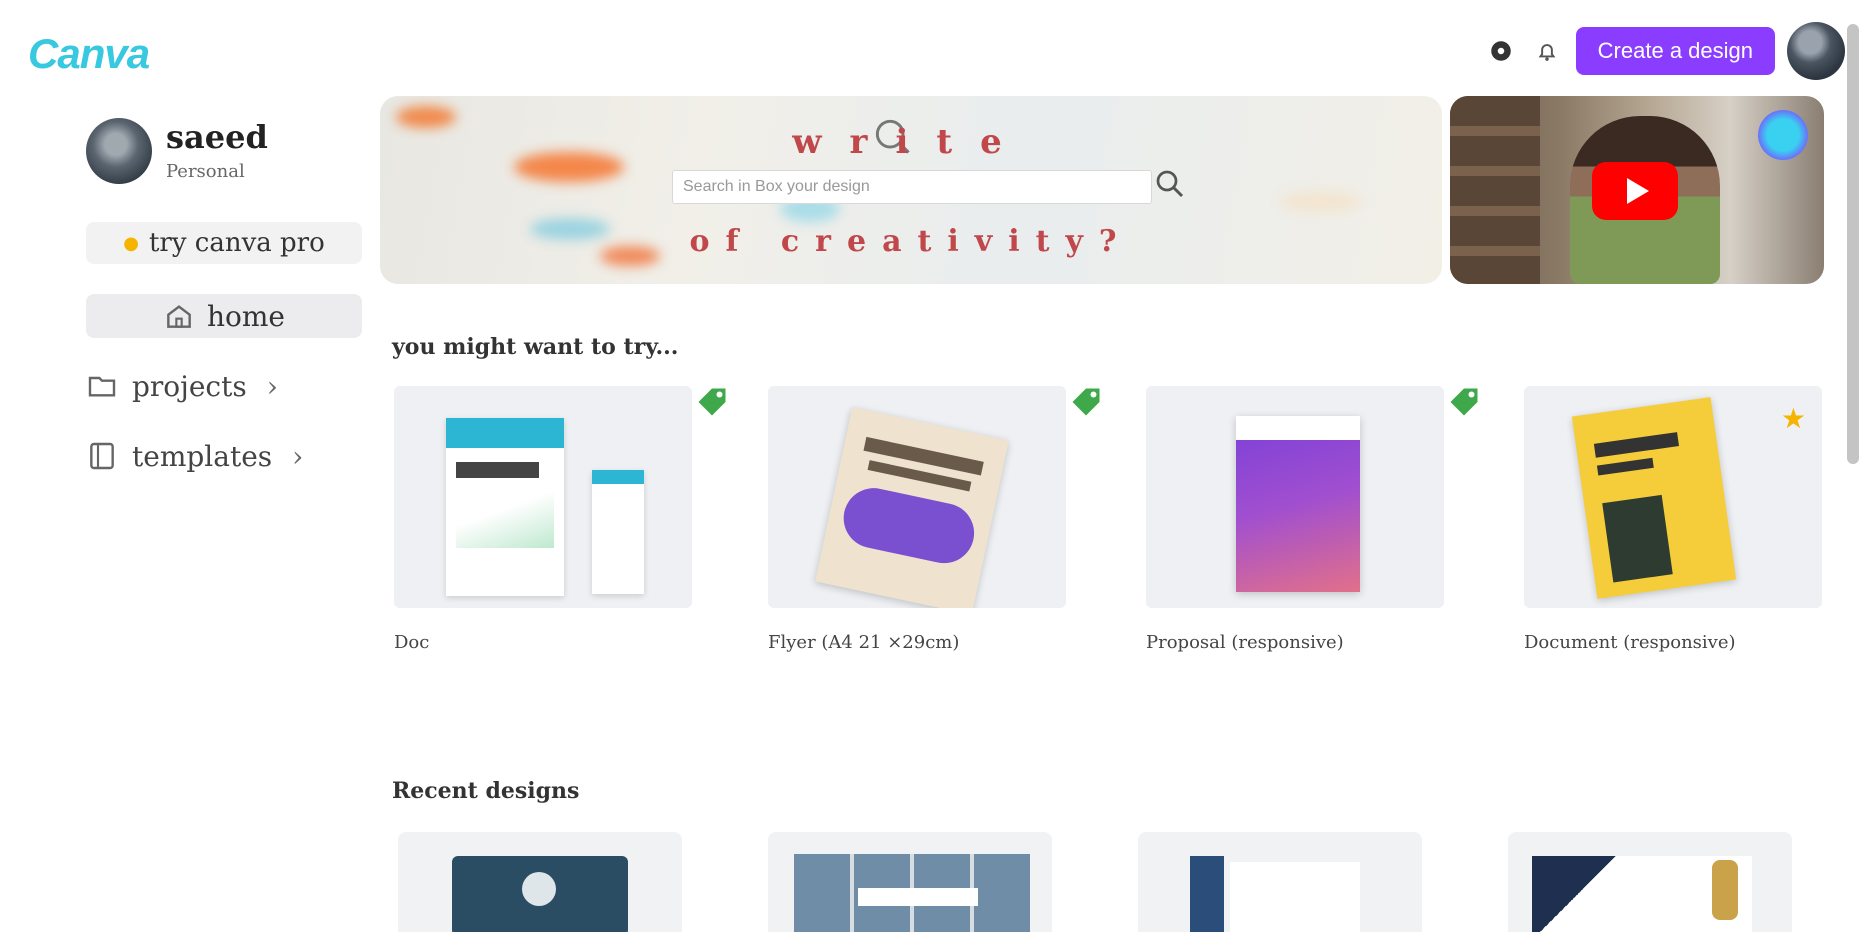  I want to click on profile-avatar, so click(119, 151).